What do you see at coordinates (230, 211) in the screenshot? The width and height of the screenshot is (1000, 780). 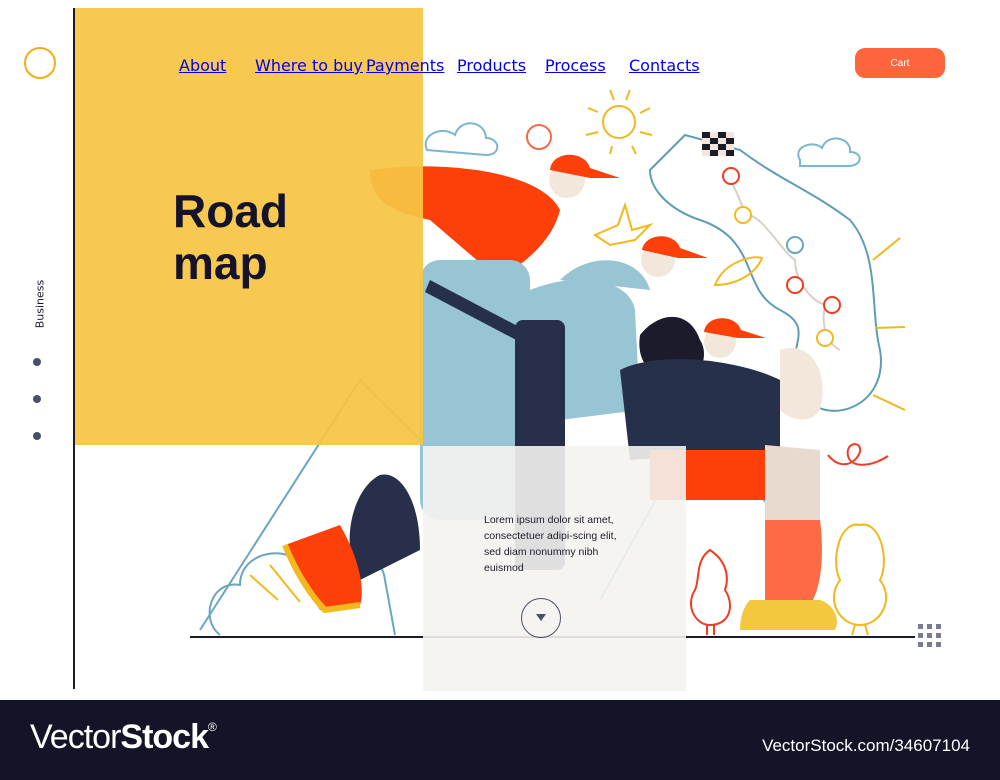 I see `title-line-1: Road` at bounding box center [230, 211].